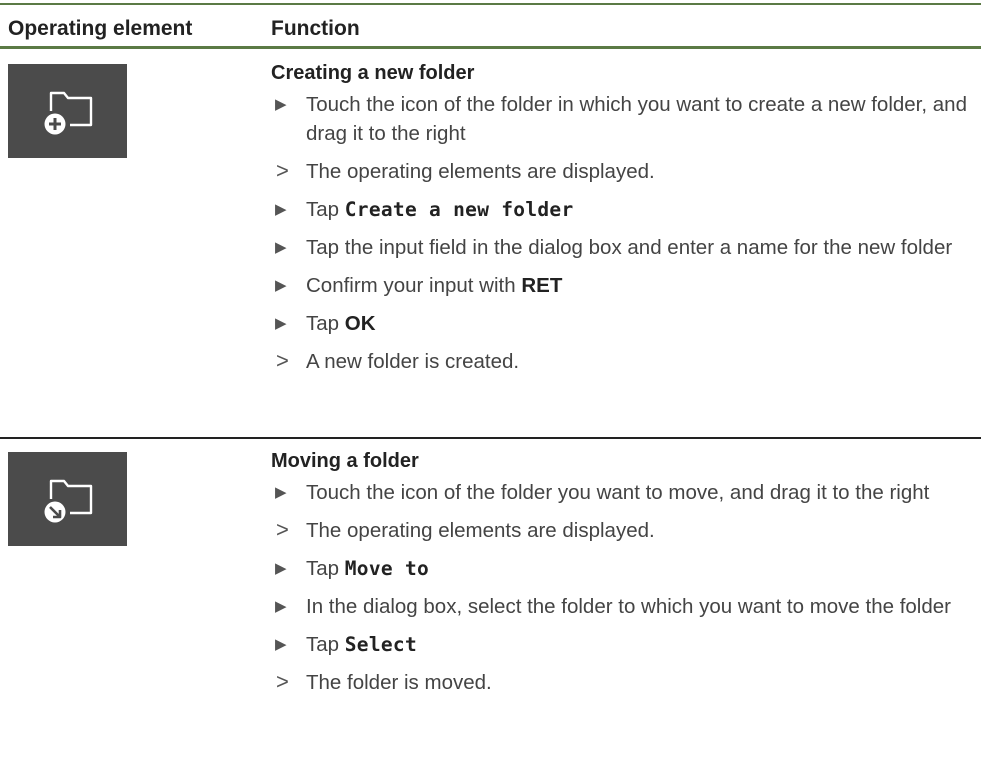  What do you see at coordinates (623, 568) in the screenshot?
I see `instruction-step: ▶ Tap Move to` at bounding box center [623, 568].